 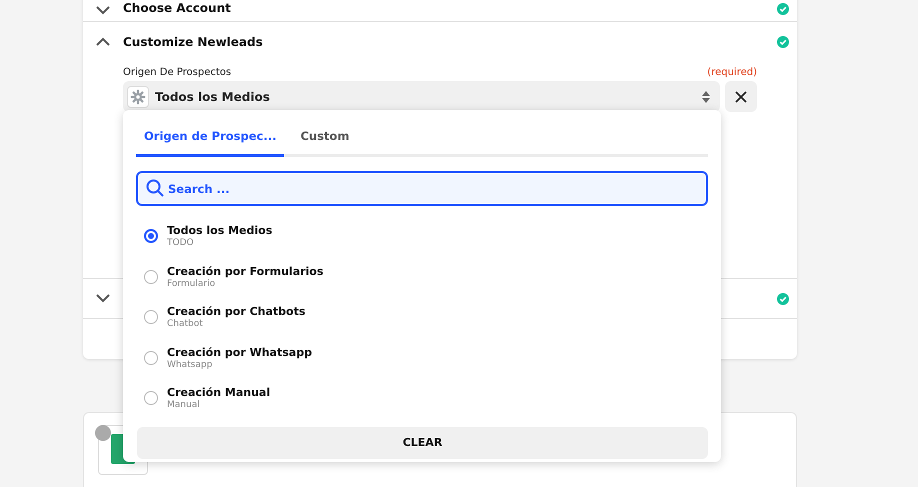 I want to click on option-label: Creación por Chatbots, so click(x=236, y=311).